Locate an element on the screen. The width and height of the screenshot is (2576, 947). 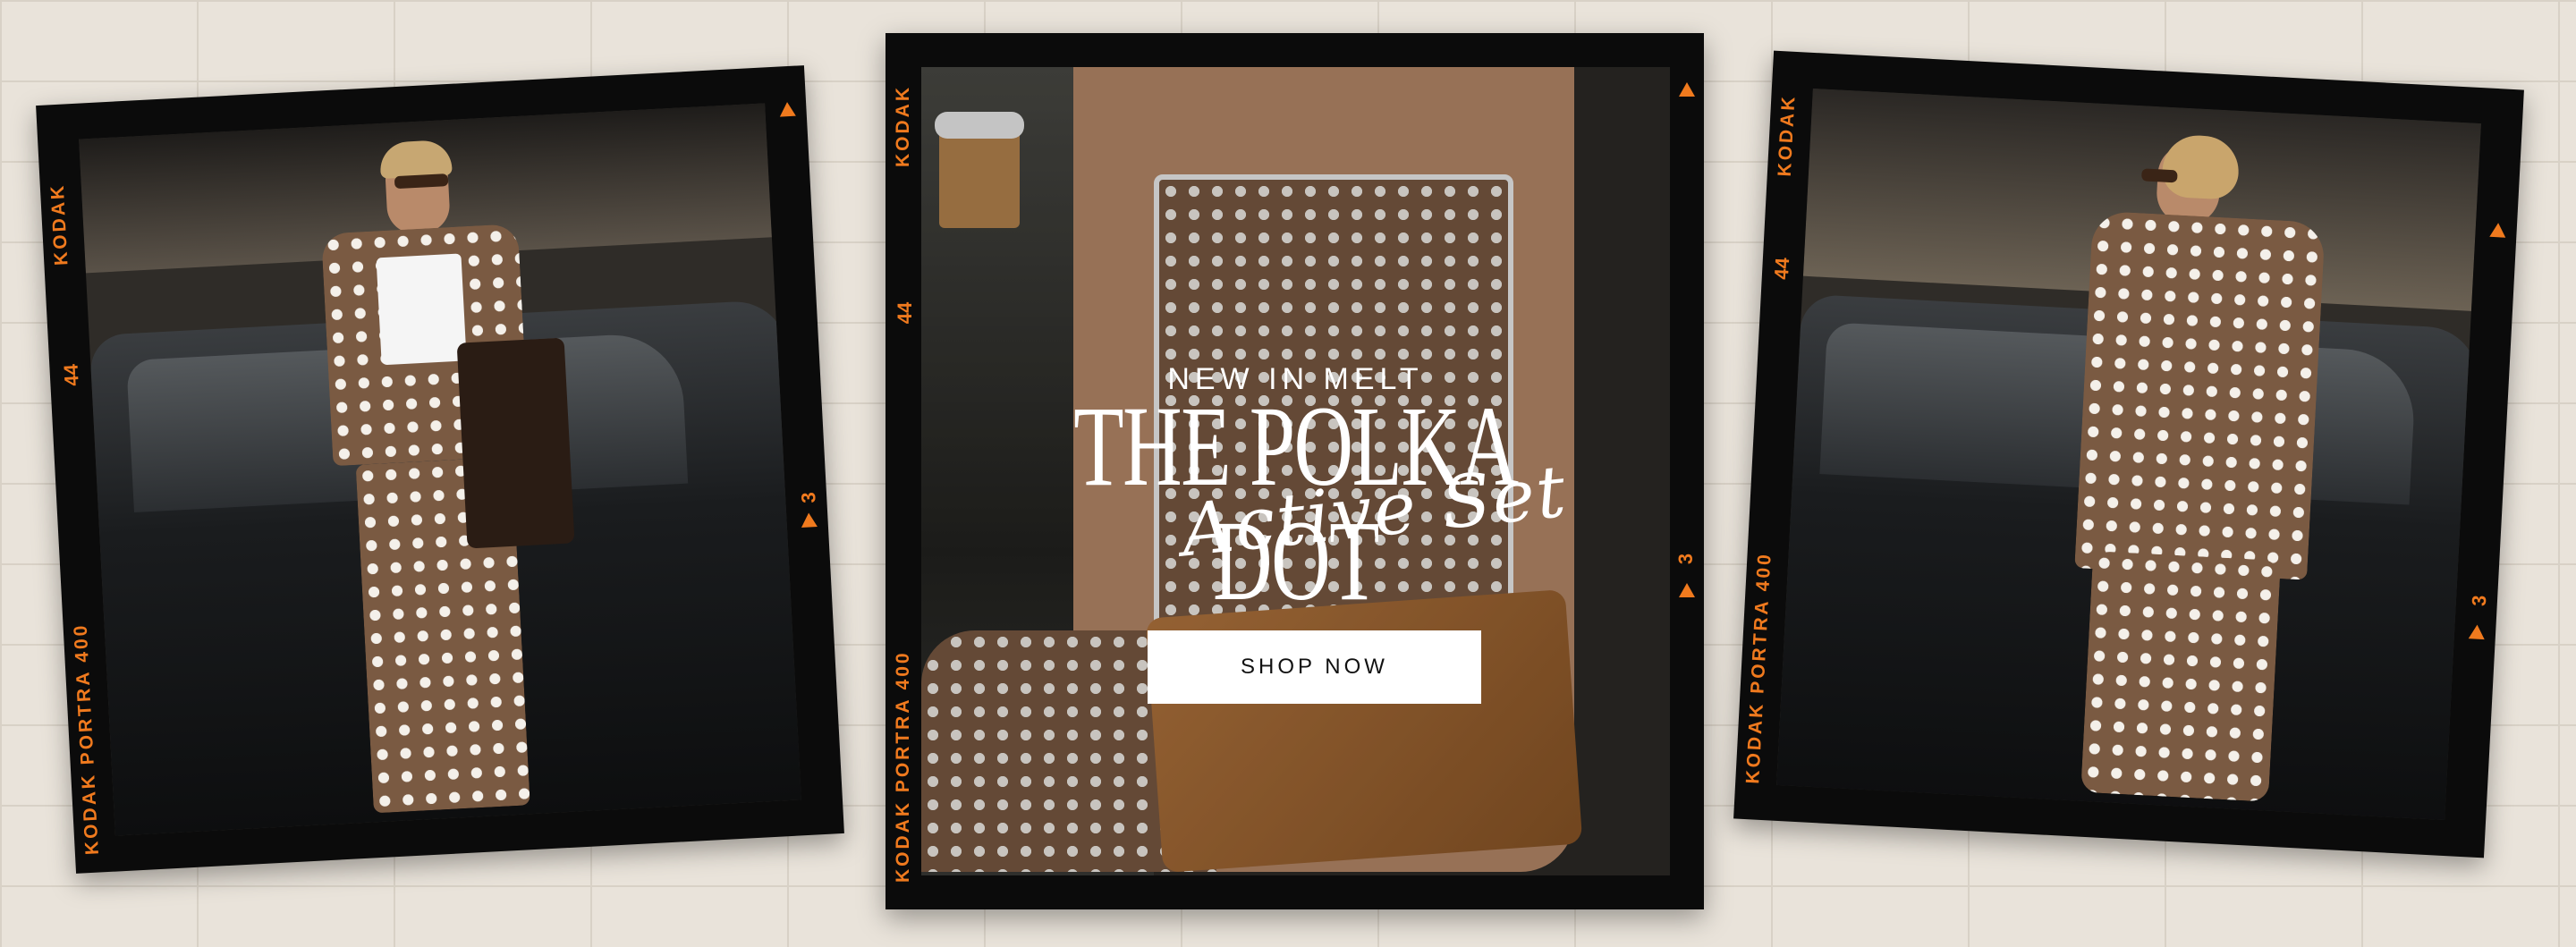
sunglasses-icon is located at coordinates (2159, 175).